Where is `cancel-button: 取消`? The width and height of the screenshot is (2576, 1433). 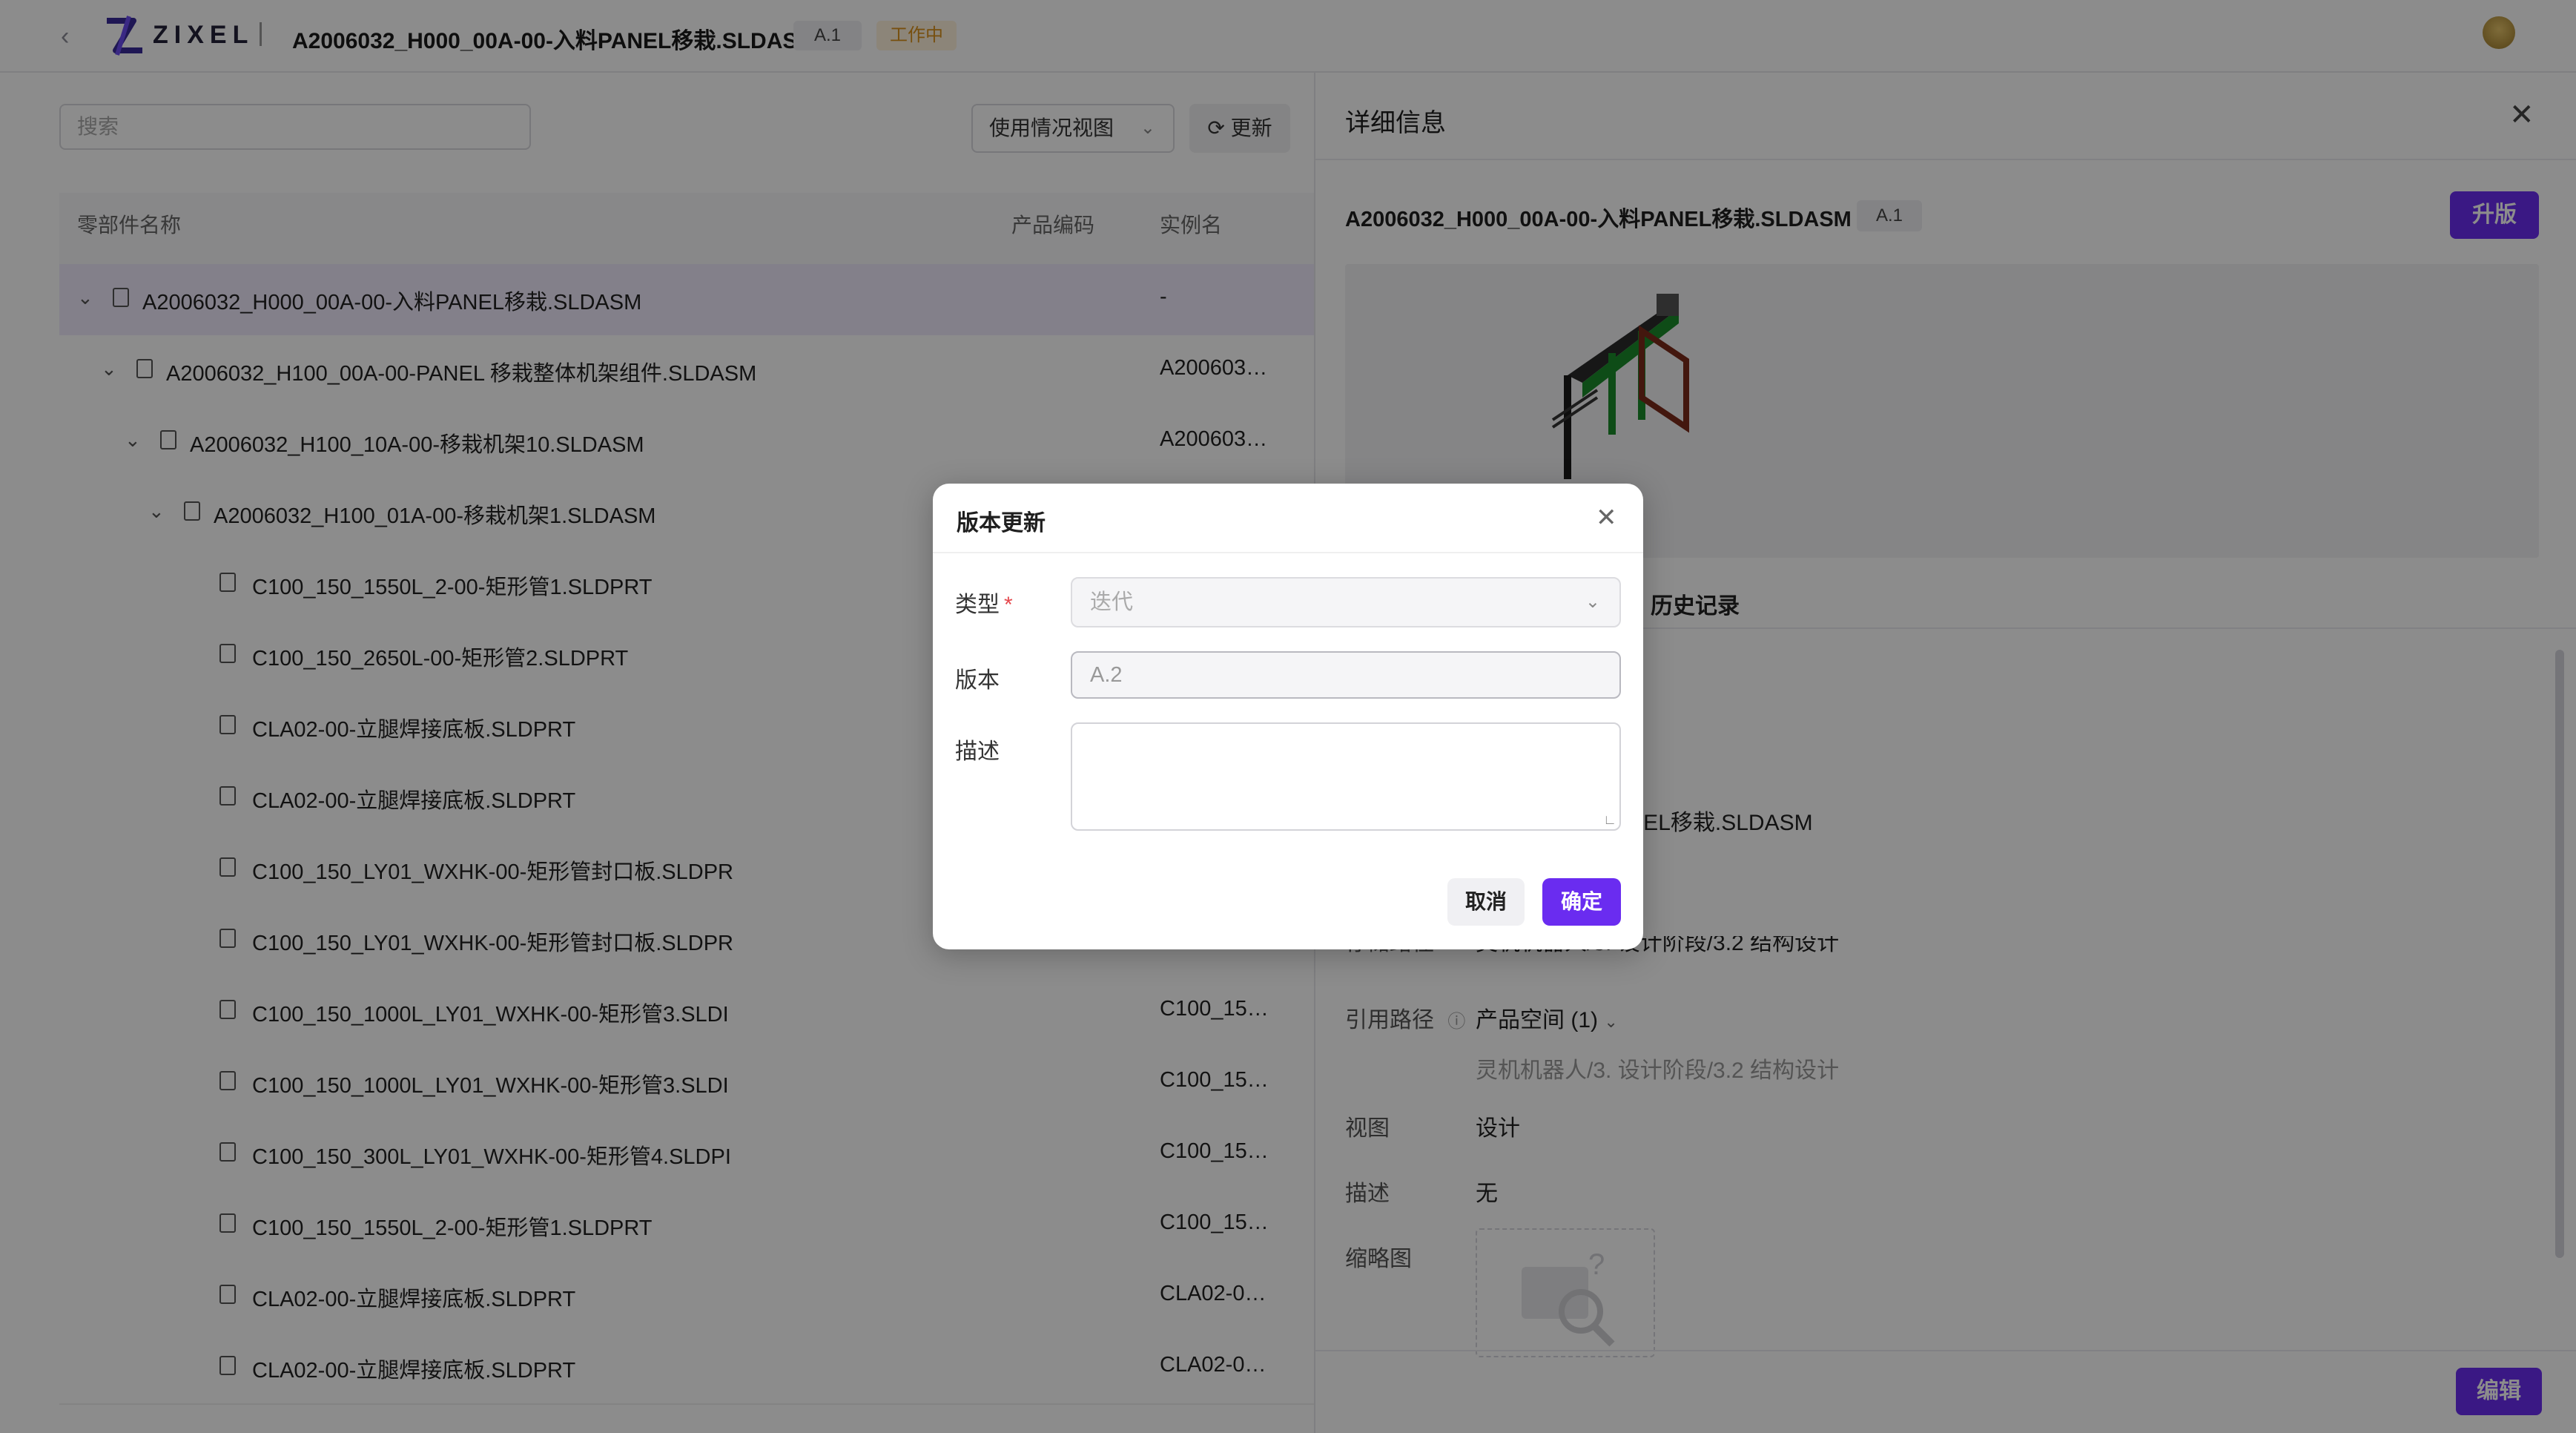 cancel-button: 取消 is located at coordinates (1486, 902).